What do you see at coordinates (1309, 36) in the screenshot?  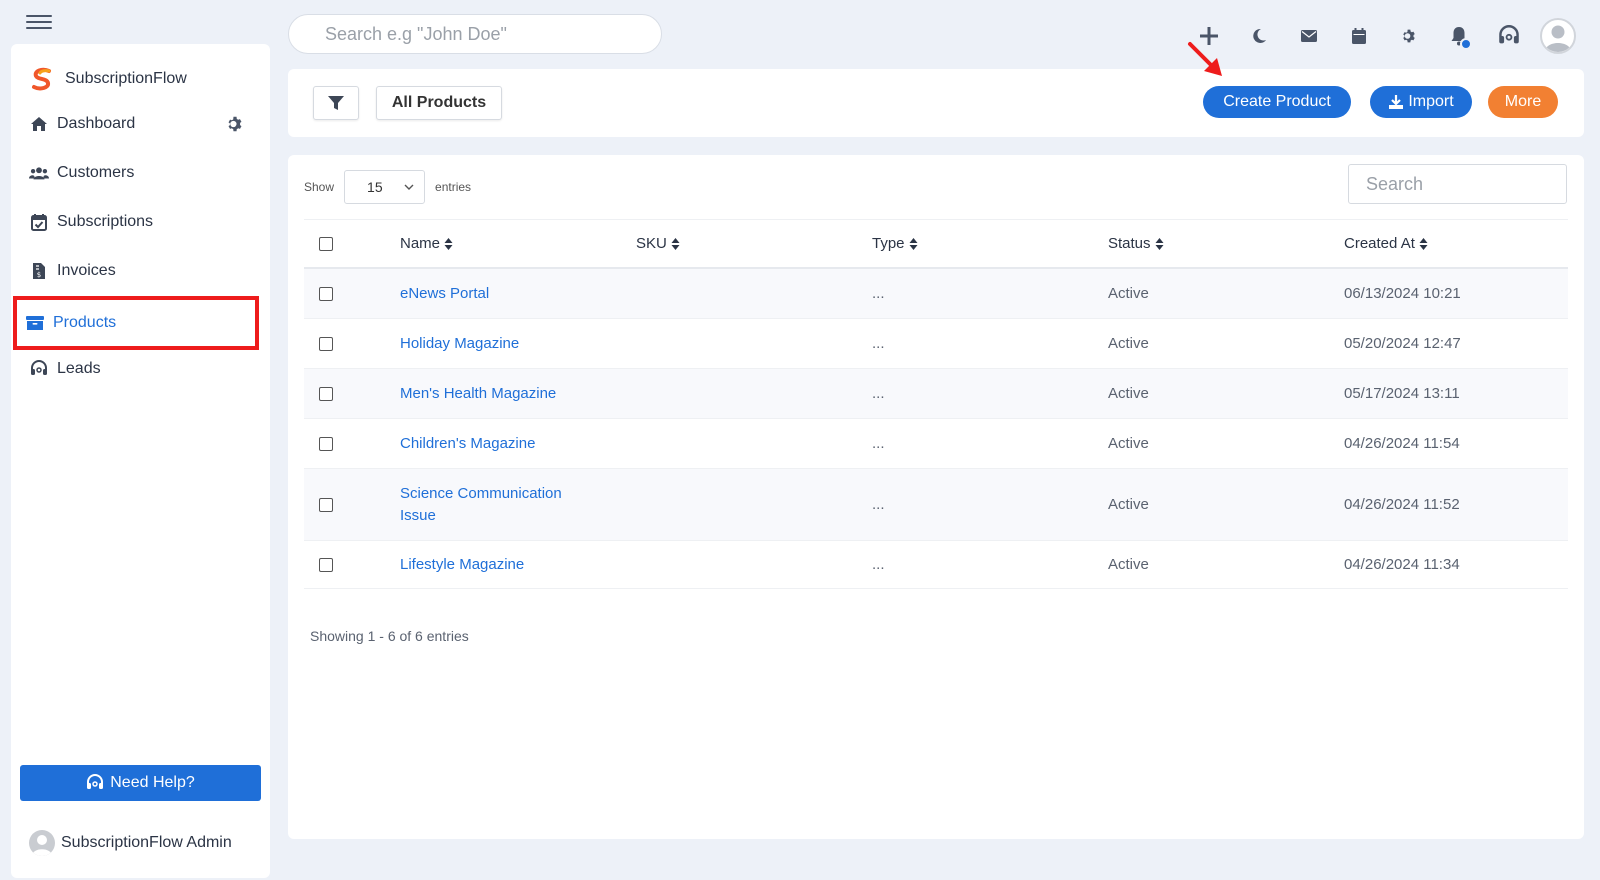 I see `mail-icon` at bounding box center [1309, 36].